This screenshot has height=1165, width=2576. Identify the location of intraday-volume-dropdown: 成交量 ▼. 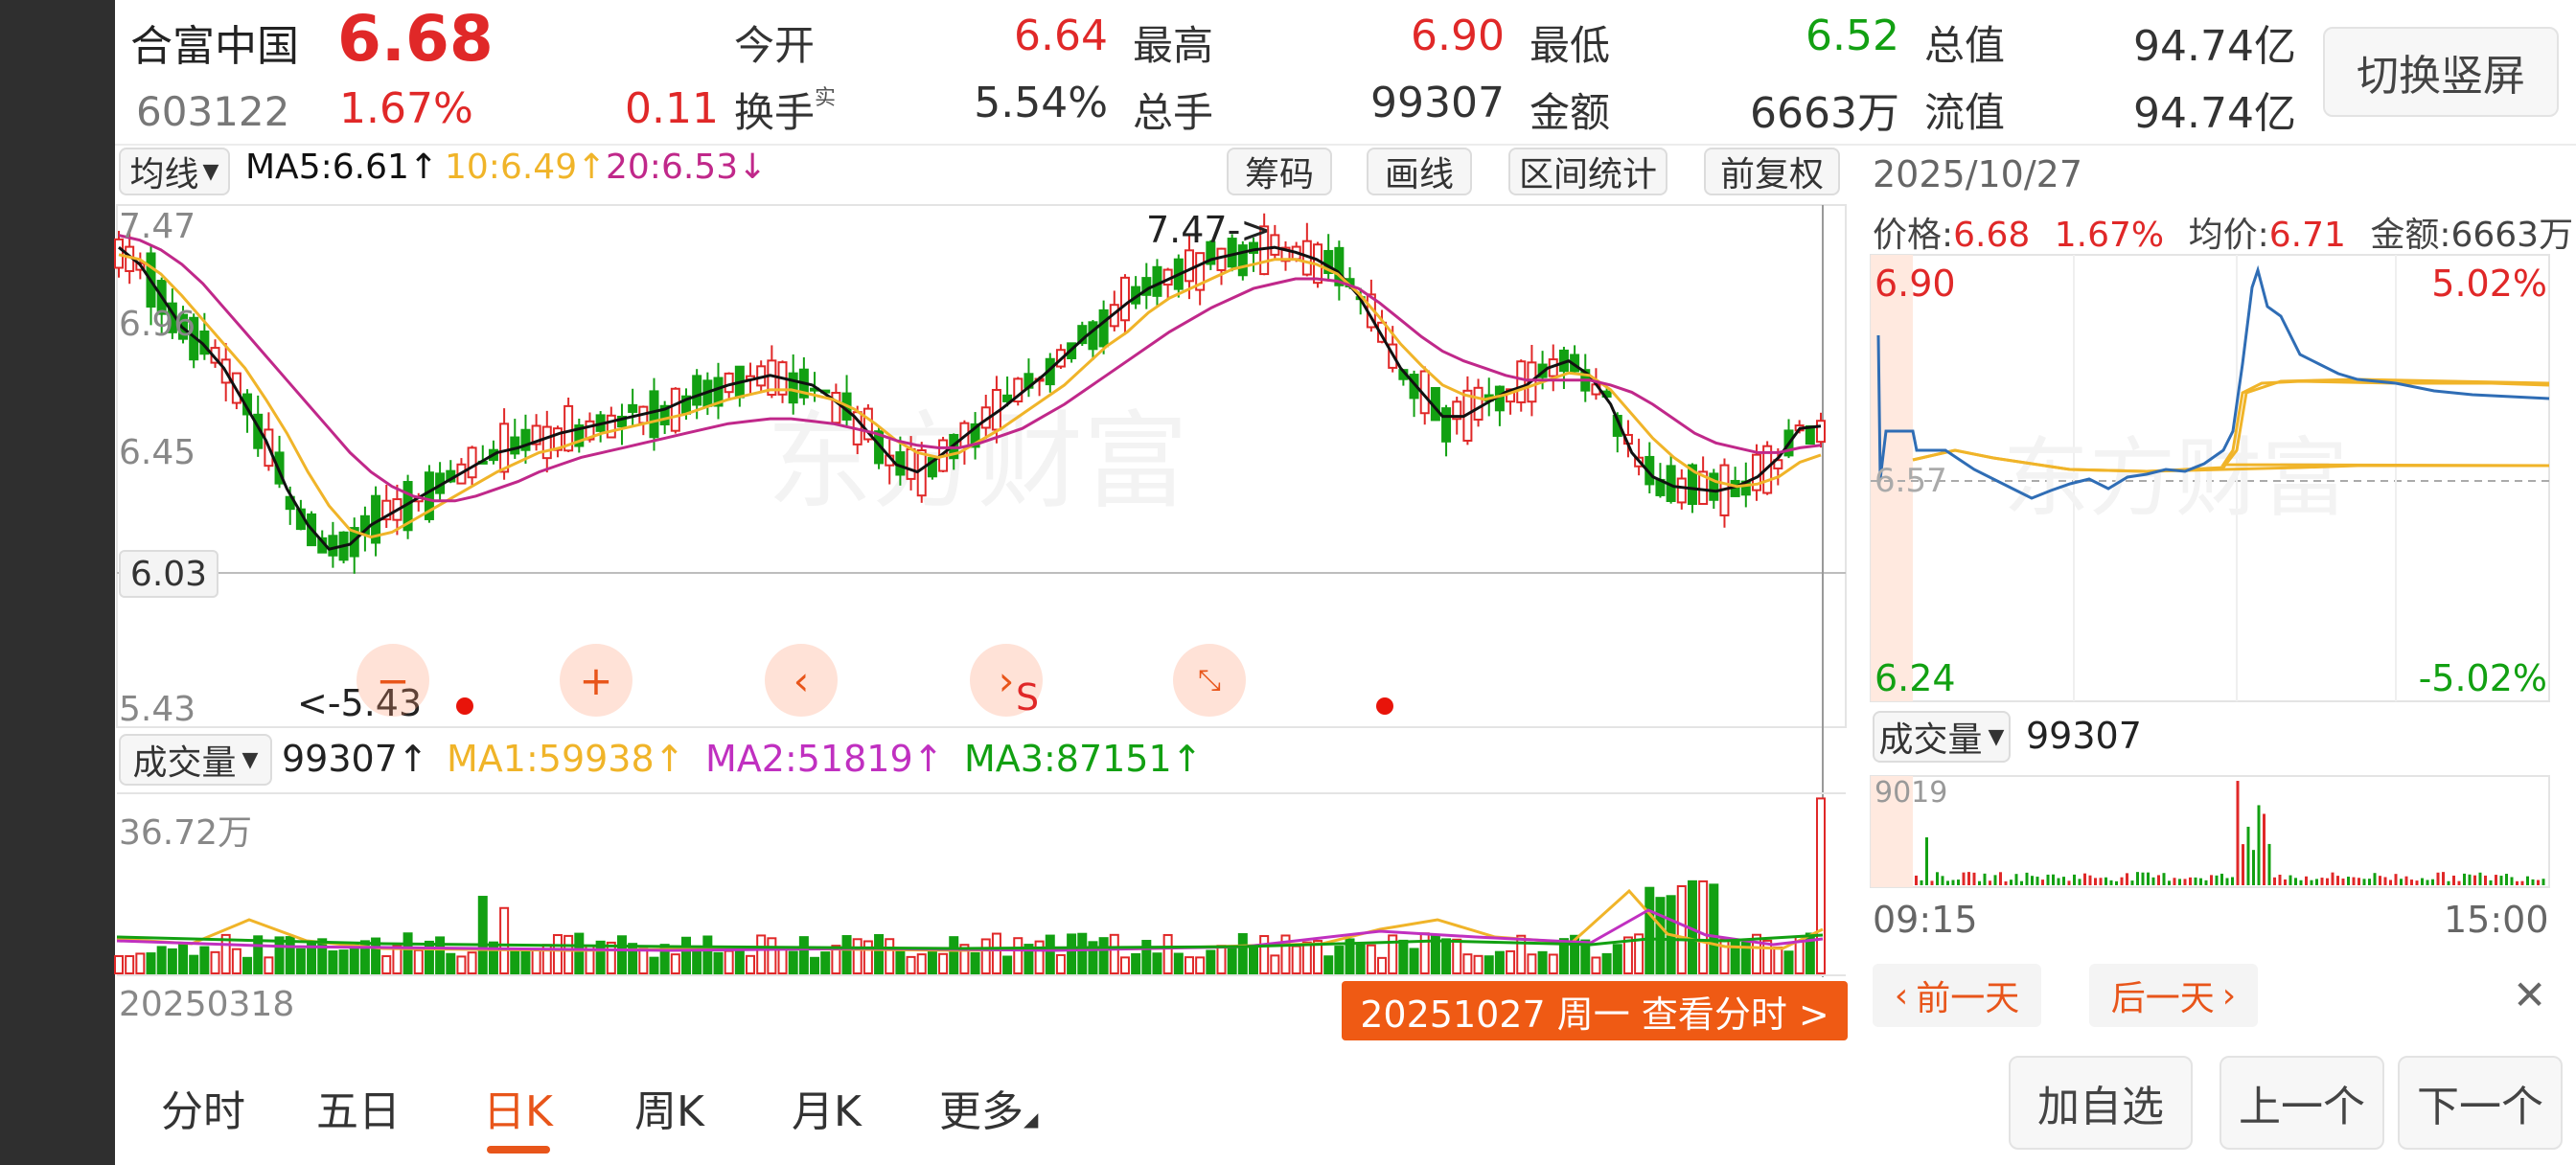
(1942, 737).